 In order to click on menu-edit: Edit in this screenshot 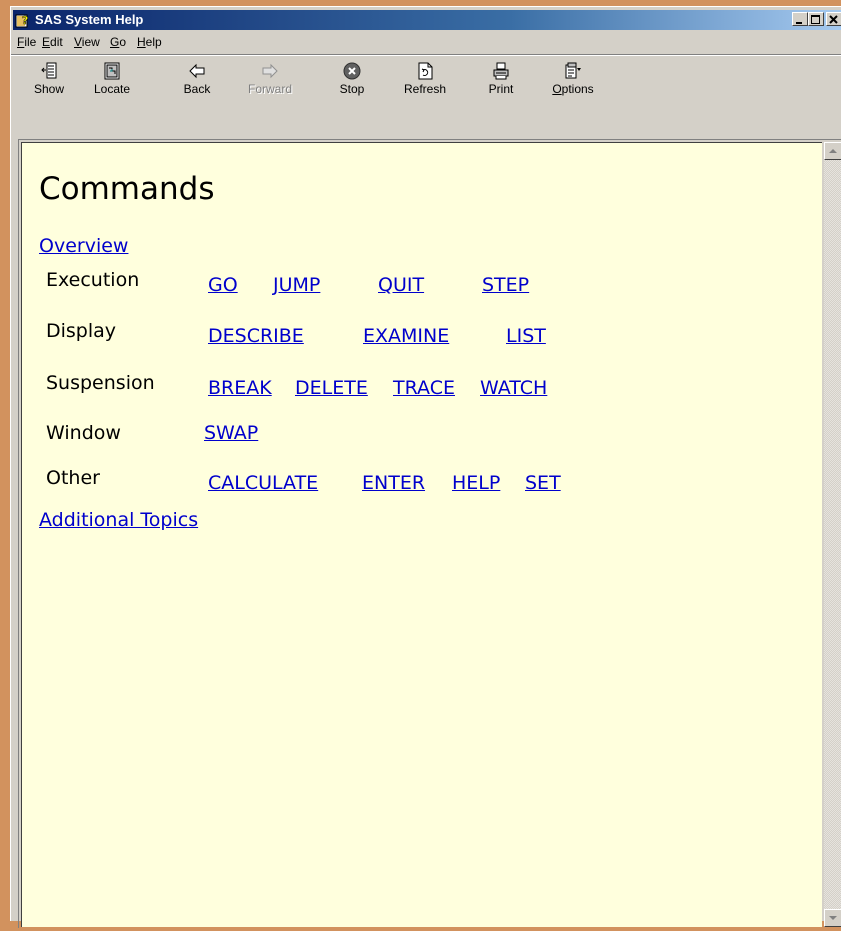, I will do `click(52, 42)`.